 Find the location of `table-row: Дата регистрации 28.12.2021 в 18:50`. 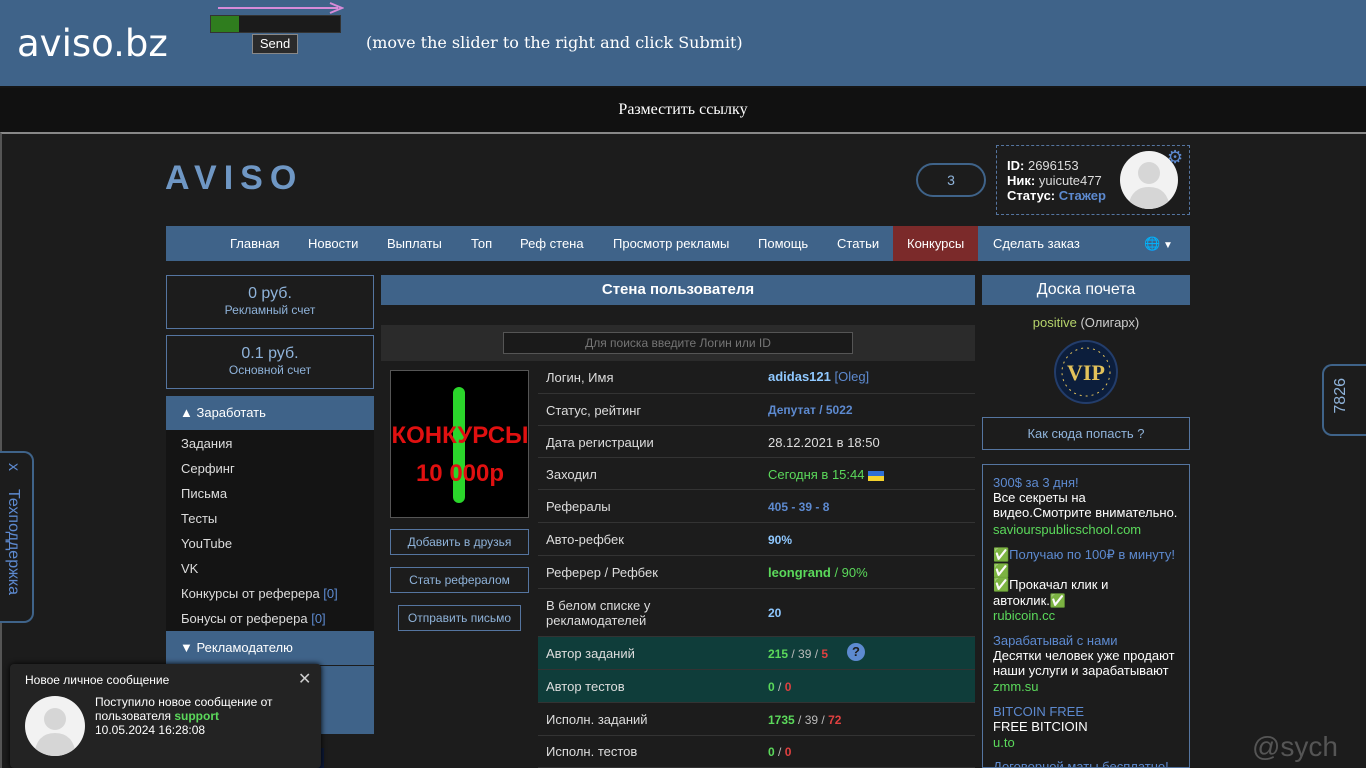

table-row: Дата регистрации 28.12.2021 в 18:50 is located at coordinates (756, 442).